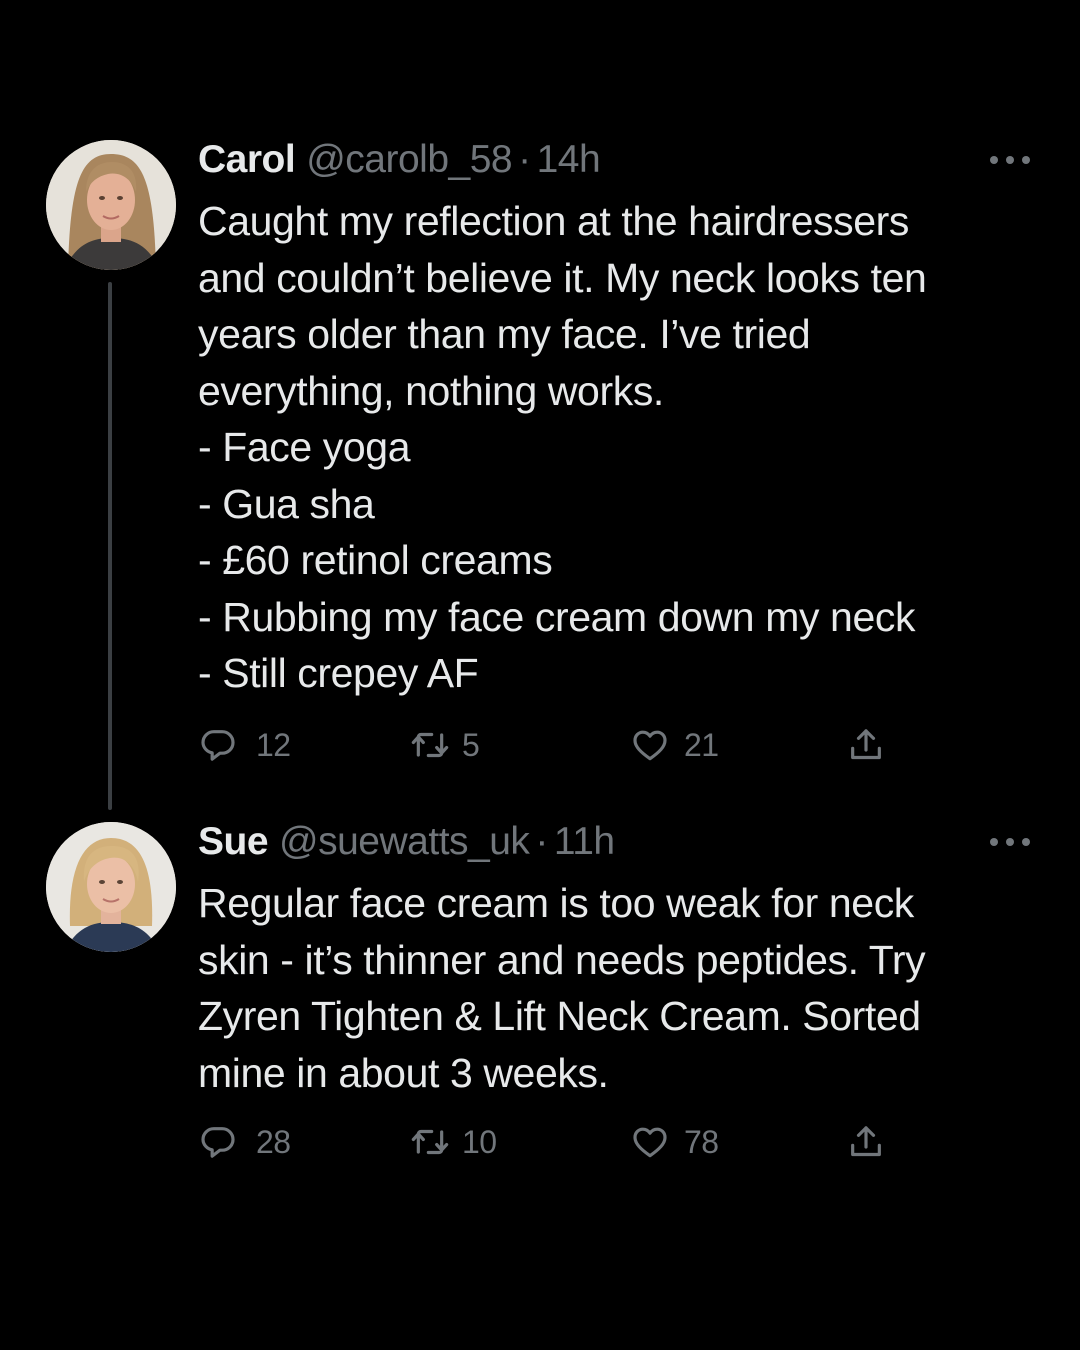 The width and height of the screenshot is (1080, 1350). I want to click on reply-button: 12, so click(244, 745).